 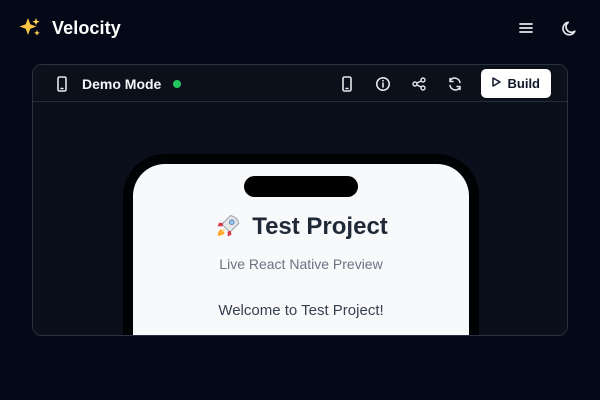 What do you see at coordinates (301, 264) in the screenshot?
I see `preview-subtitle: Live React Native Preview` at bounding box center [301, 264].